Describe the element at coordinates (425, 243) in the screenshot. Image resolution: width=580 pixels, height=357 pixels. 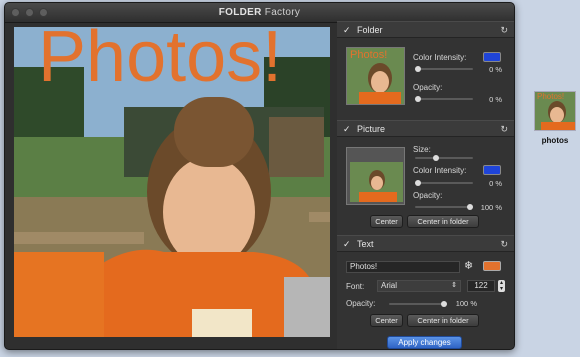
I see `text-section-header: ✓ Text ↻` at that location.